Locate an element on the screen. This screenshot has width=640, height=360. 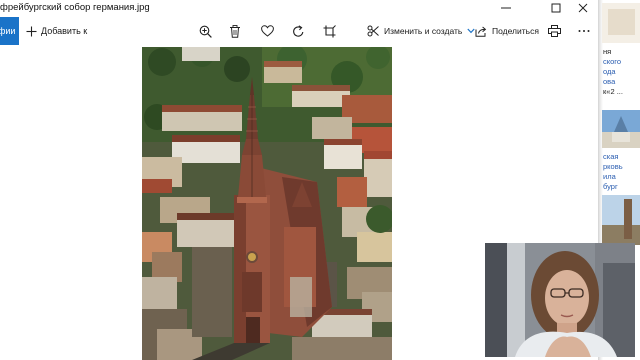
minimize-icon is located at coordinates (506, 7).